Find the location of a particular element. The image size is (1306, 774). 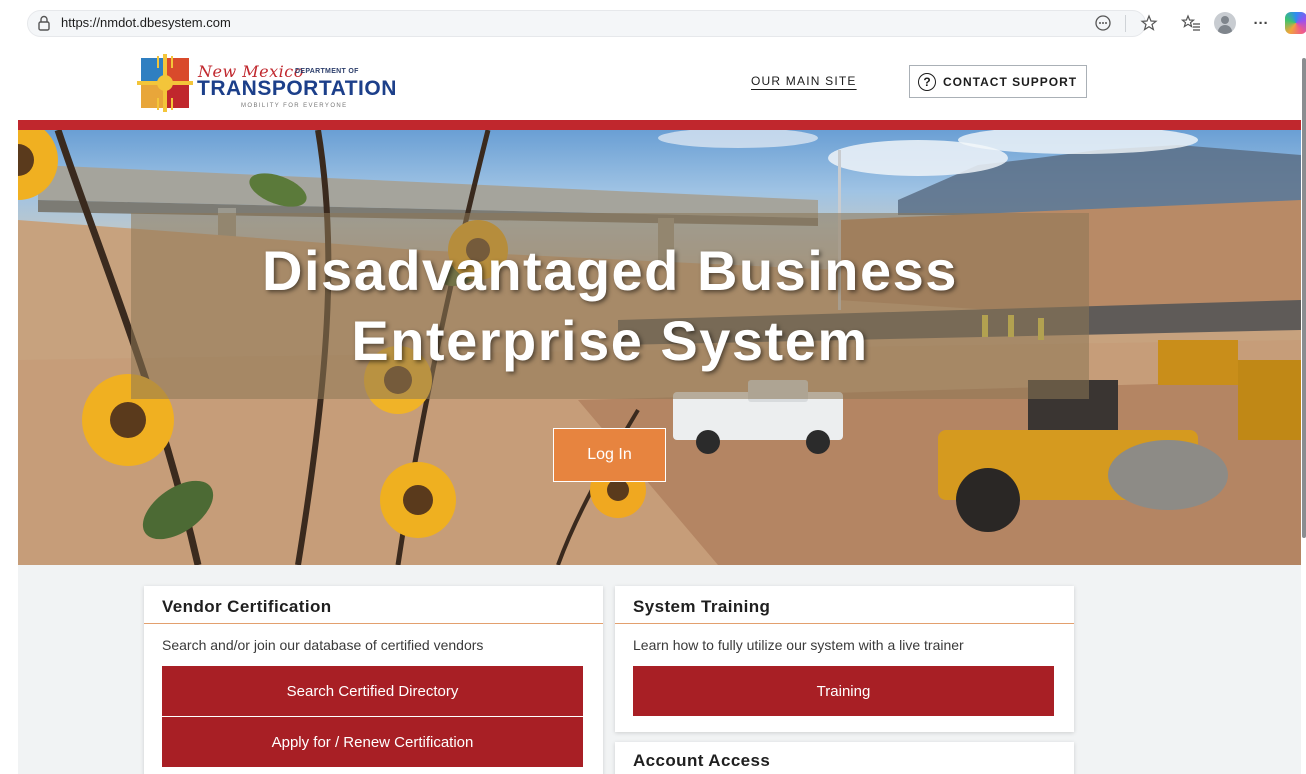

favorites-list-icon is located at coordinates (1191, 23).